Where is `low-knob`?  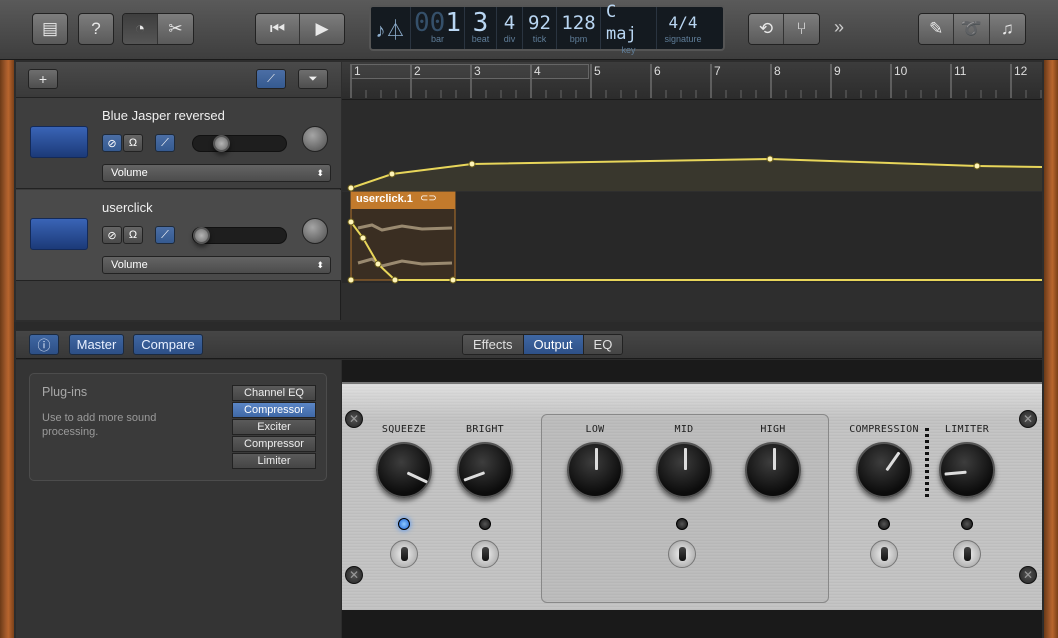 low-knob is located at coordinates (595, 470).